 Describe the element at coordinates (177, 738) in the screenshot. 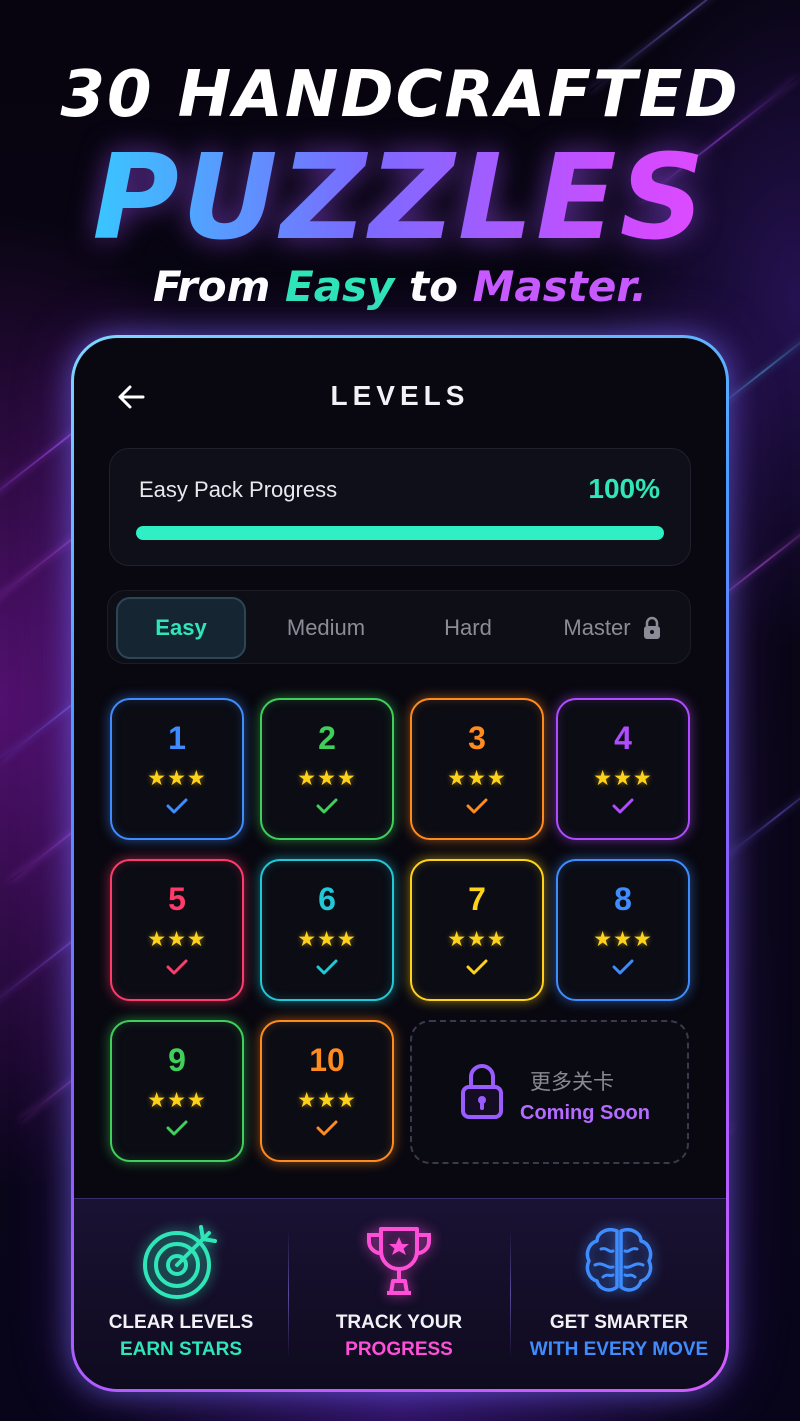

I see `level-number: 1` at that location.